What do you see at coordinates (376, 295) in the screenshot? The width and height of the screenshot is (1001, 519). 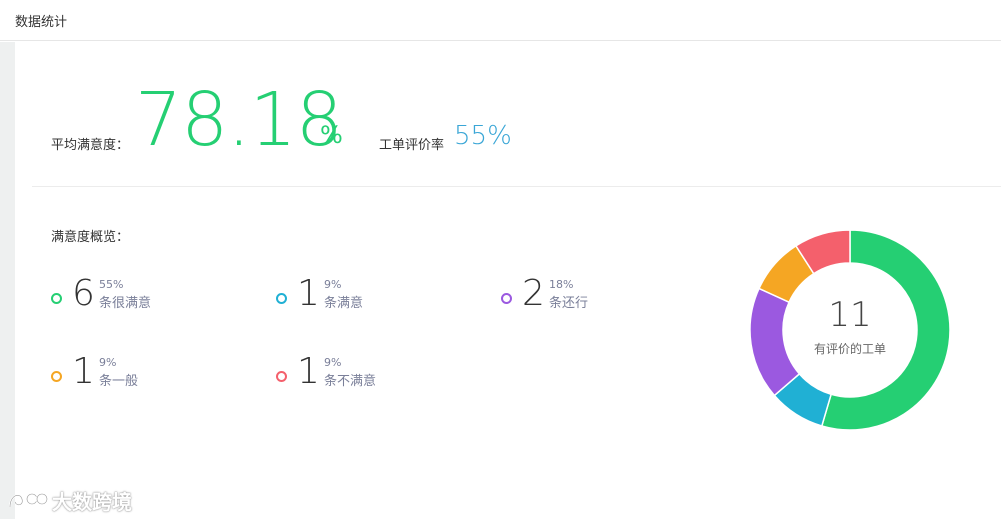 I see `stat-satisfied: 1 9% 条满意` at bounding box center [376, 295].